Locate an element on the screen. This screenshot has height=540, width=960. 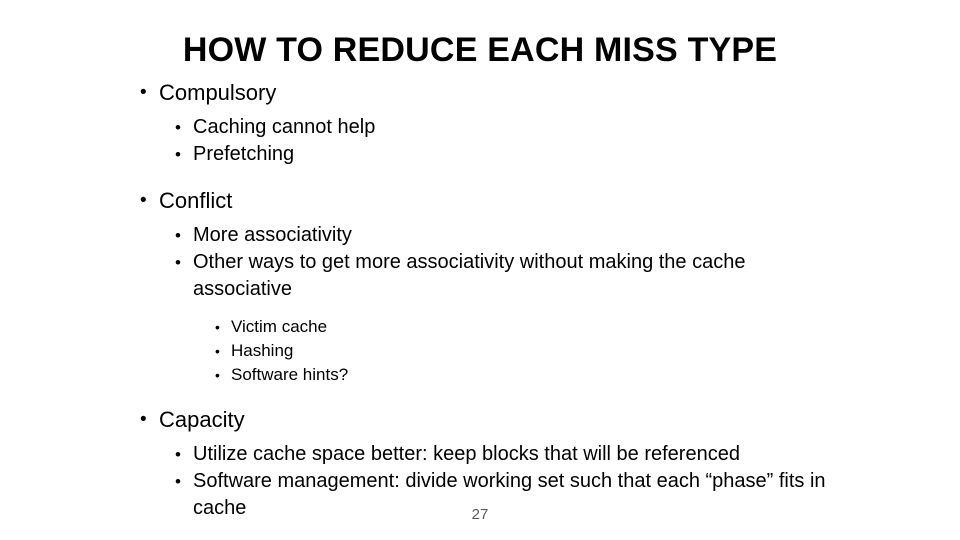
bullet-level3-label: Hashing is located at coordinates (262, 350).